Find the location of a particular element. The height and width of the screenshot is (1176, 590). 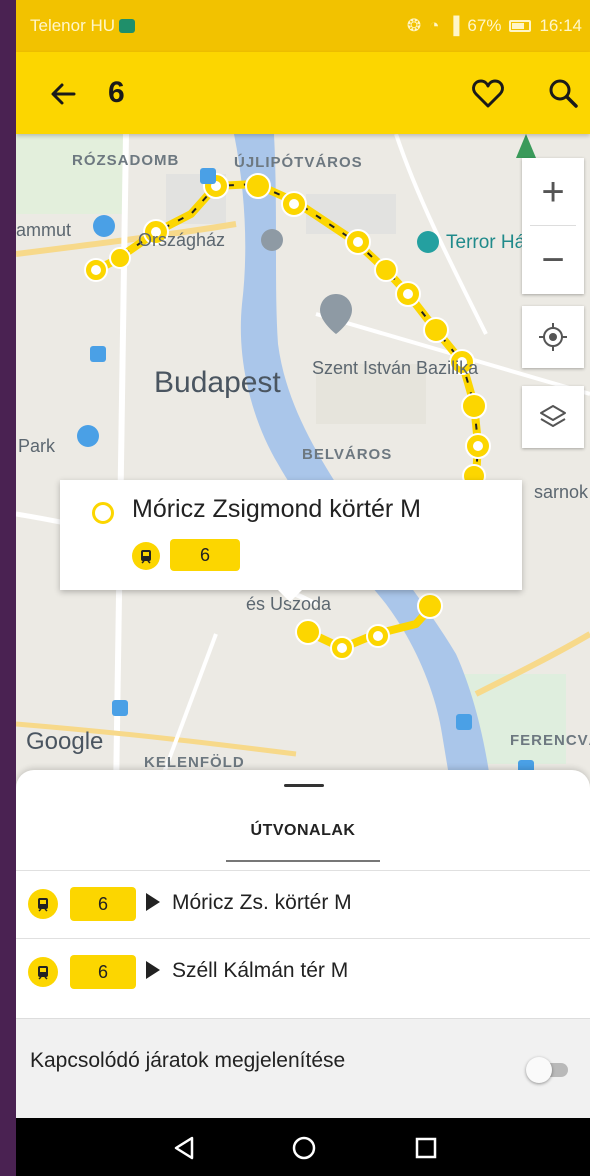

map-label-orszaghaz: Országház is located at coordinates (182, 240).